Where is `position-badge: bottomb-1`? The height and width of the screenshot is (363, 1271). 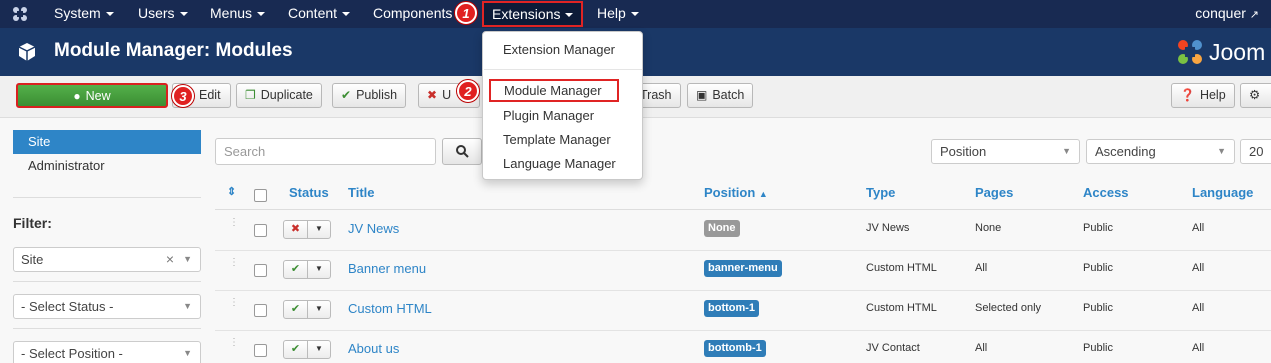
position-badge: bottomb-1 is located at coordinates (735, 348).